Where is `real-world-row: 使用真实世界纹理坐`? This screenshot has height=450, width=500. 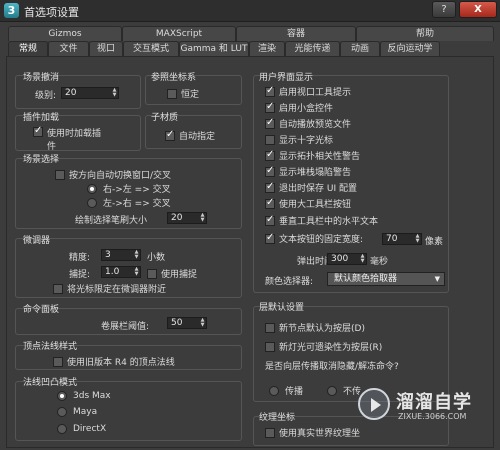
real-world-row: 使用真实世界纹理坐 is located at coordinates (312, 432).